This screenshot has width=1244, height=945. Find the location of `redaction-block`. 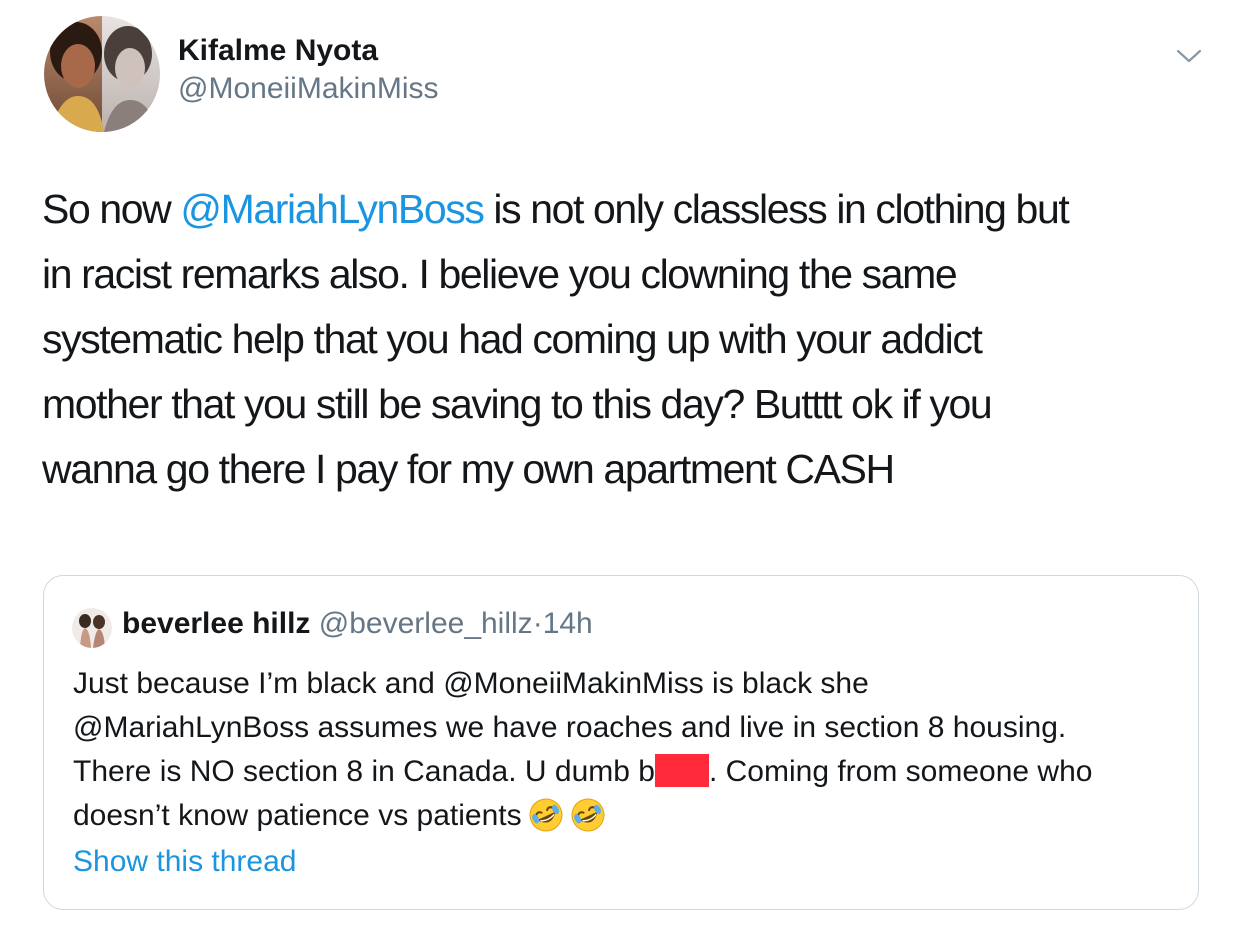

redaction-block is located at coordinates (681, 770).